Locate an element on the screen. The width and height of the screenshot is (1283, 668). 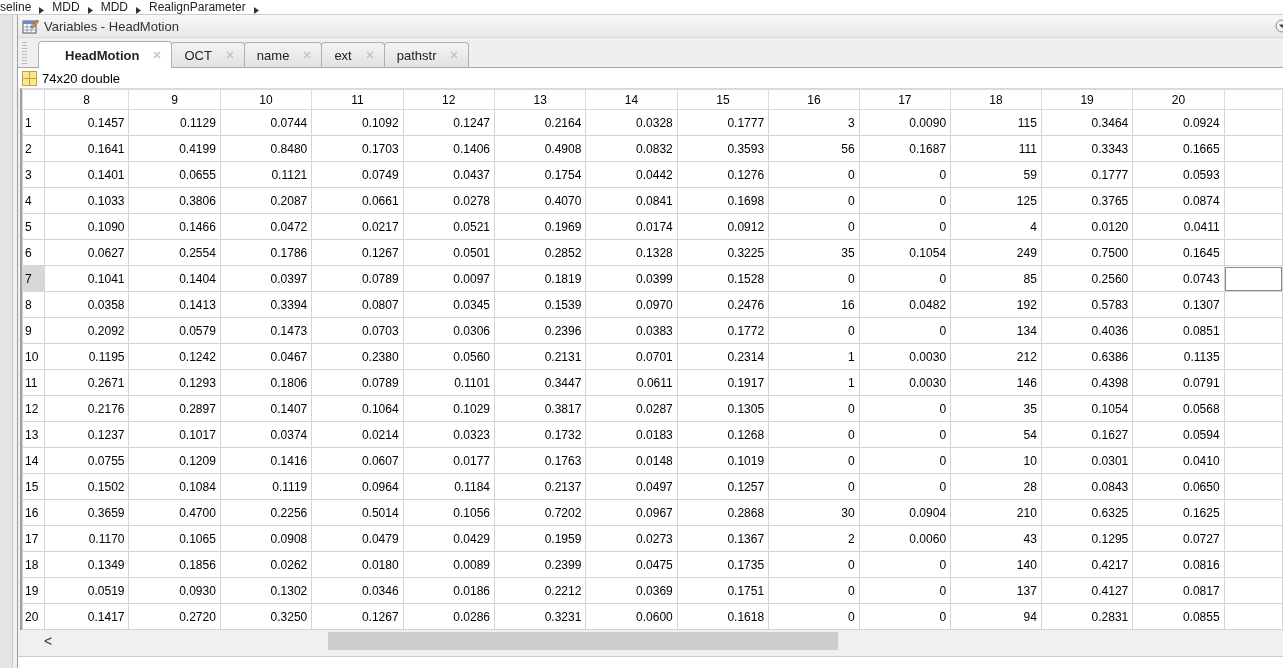
table-cell: 0.1307 is located at coordinates (1178, 304).